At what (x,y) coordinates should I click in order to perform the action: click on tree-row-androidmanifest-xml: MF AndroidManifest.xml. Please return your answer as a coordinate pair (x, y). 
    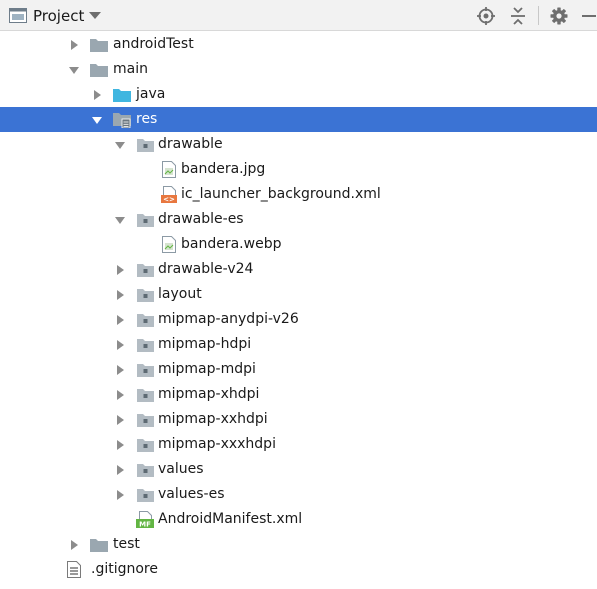
    Looking at the image, I should click on (298, 519).